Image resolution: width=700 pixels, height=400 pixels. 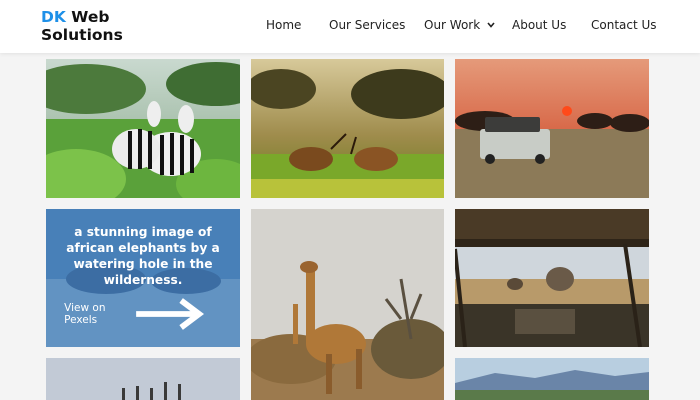 What do you see at coordinates (367, 25) in the screenshot?
I see `nav-our-services: Our Services` at bounding box center [367, 25].